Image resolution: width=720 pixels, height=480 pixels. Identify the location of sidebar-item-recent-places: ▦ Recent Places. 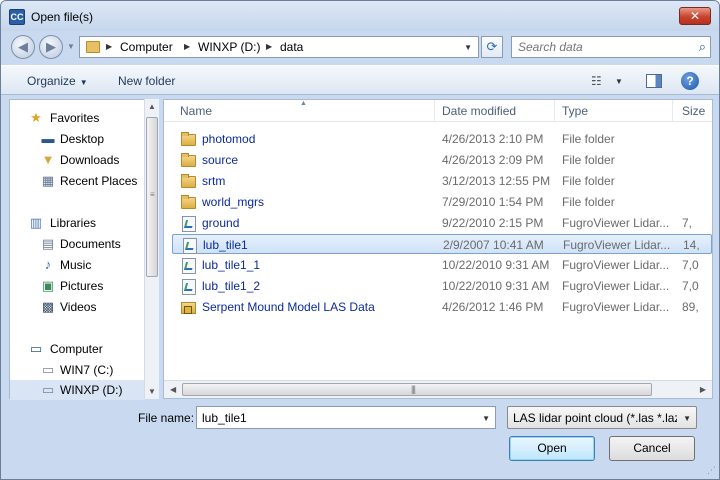
(77, 181).